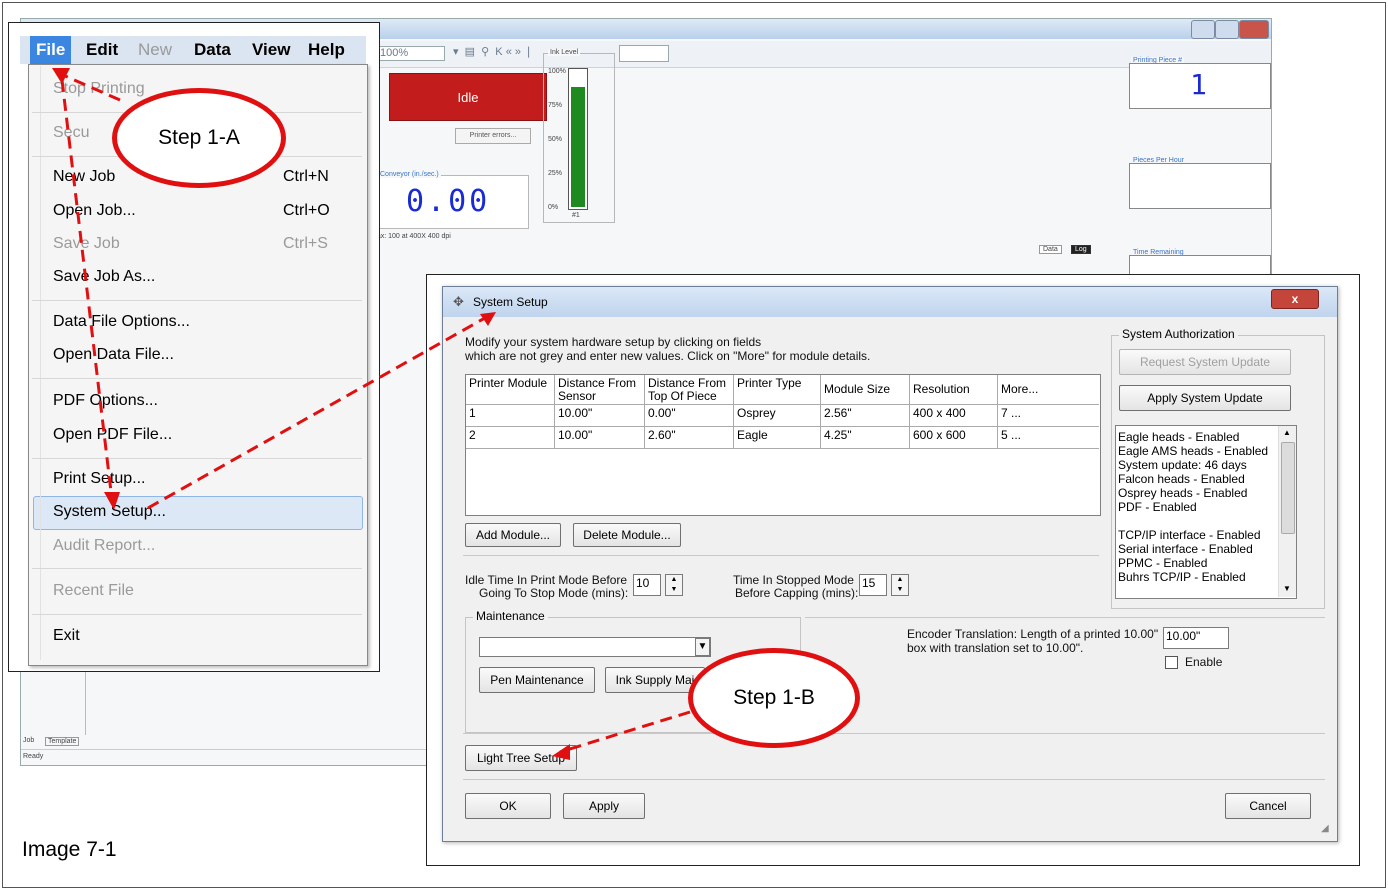  Describe the element at coordinates (199, 138) in the screenshot. I see `step-1a-callout: Step 1-A` at that location.